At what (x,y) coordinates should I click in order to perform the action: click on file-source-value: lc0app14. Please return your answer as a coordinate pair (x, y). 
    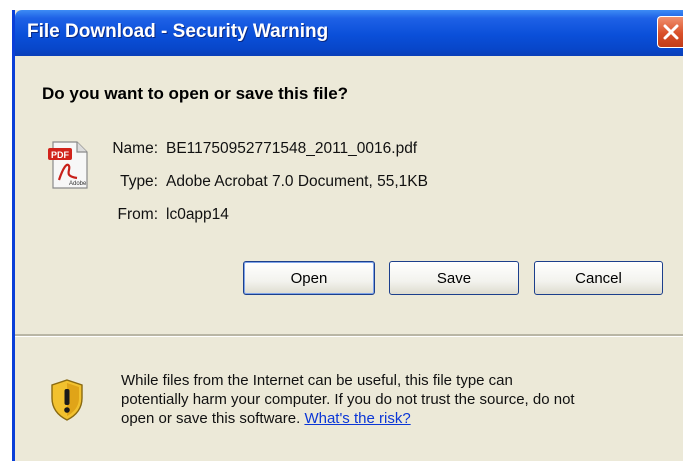
    Looking at the image, I should click on (197, 214).